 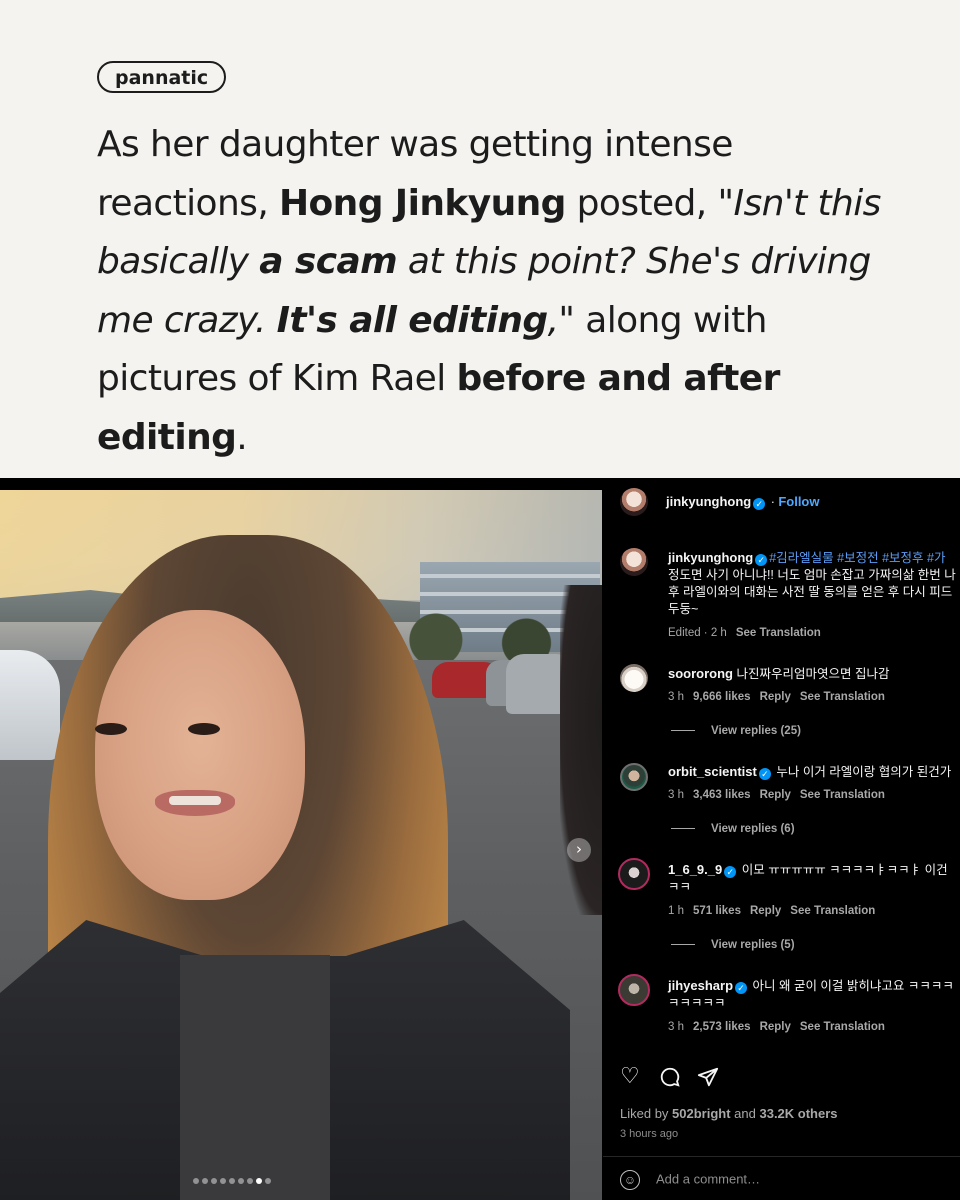 I want to click on headline-bold-name: Hong Jinkyung, so click(x=422, y=203).